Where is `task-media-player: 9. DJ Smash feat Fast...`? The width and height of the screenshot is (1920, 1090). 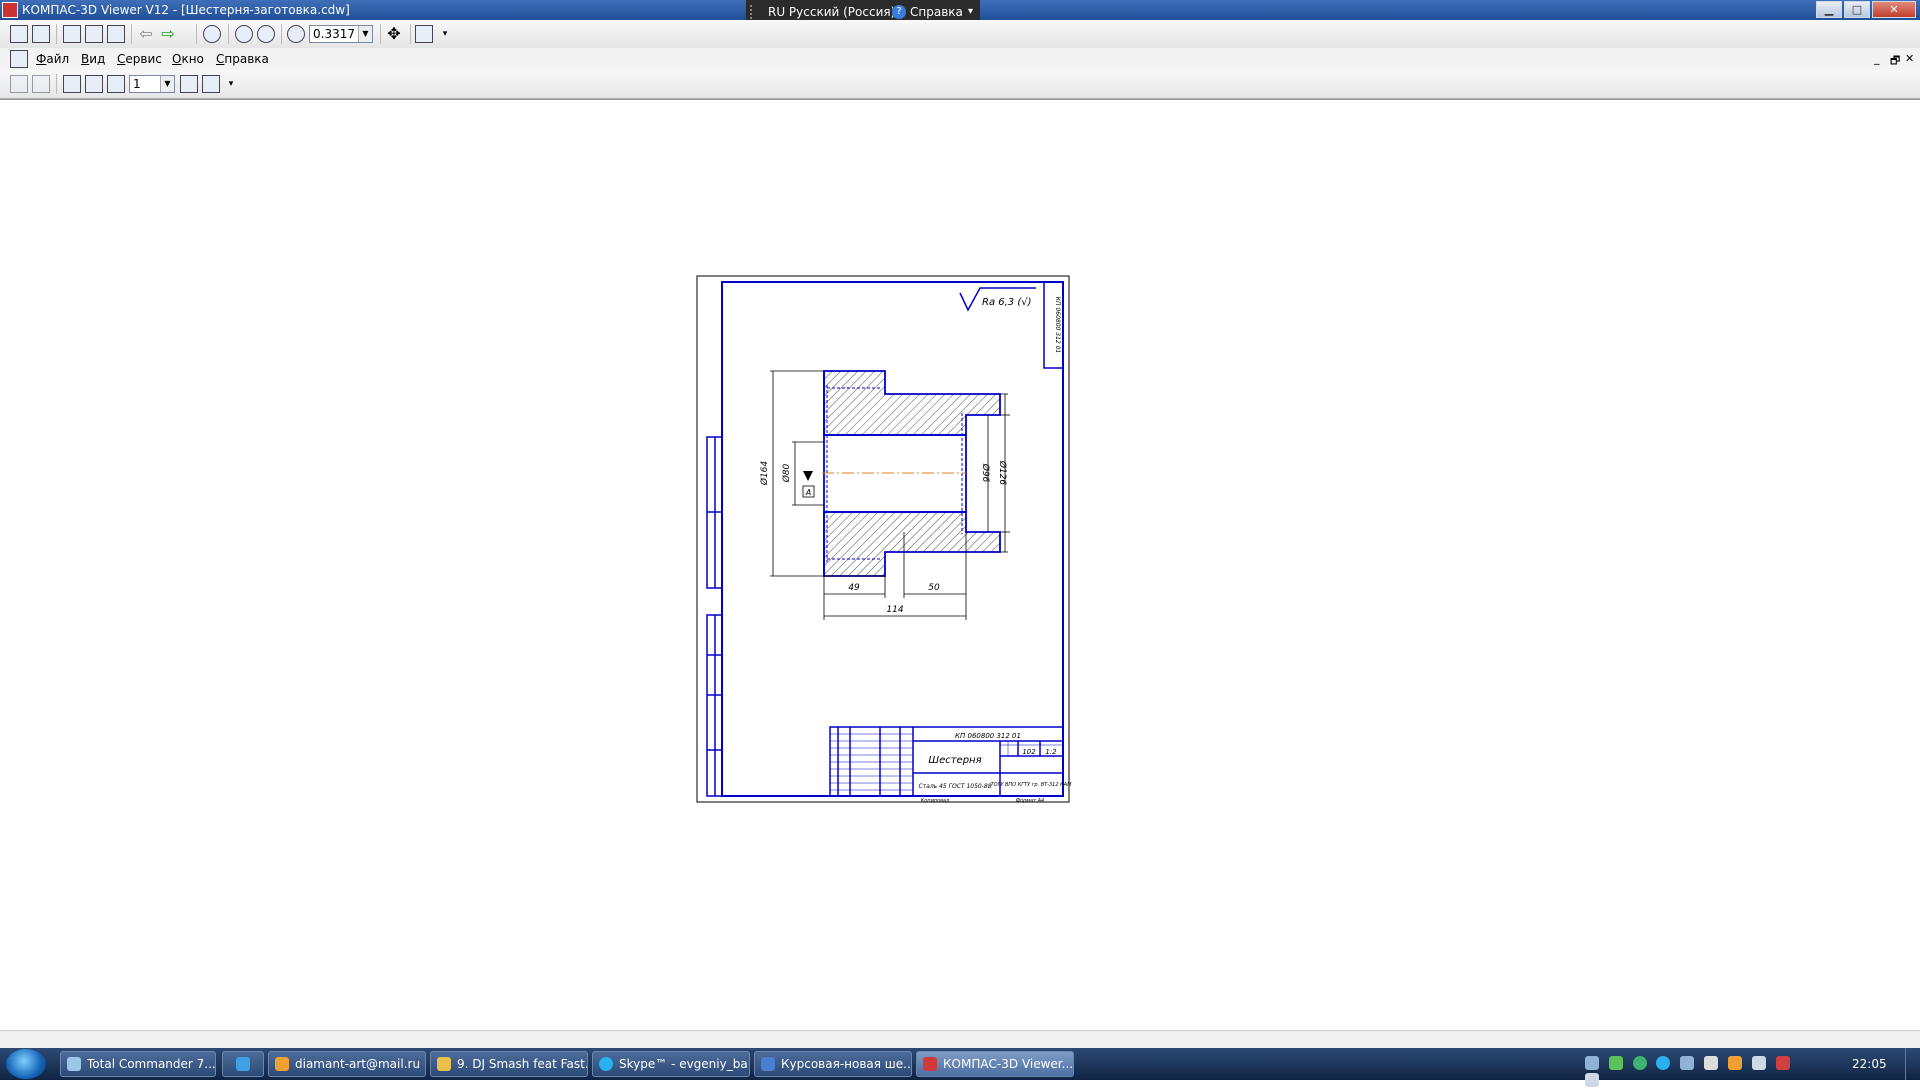 task-media-player: 9. DJ Smash feat Fast... is located at coordinates (509, 1064).